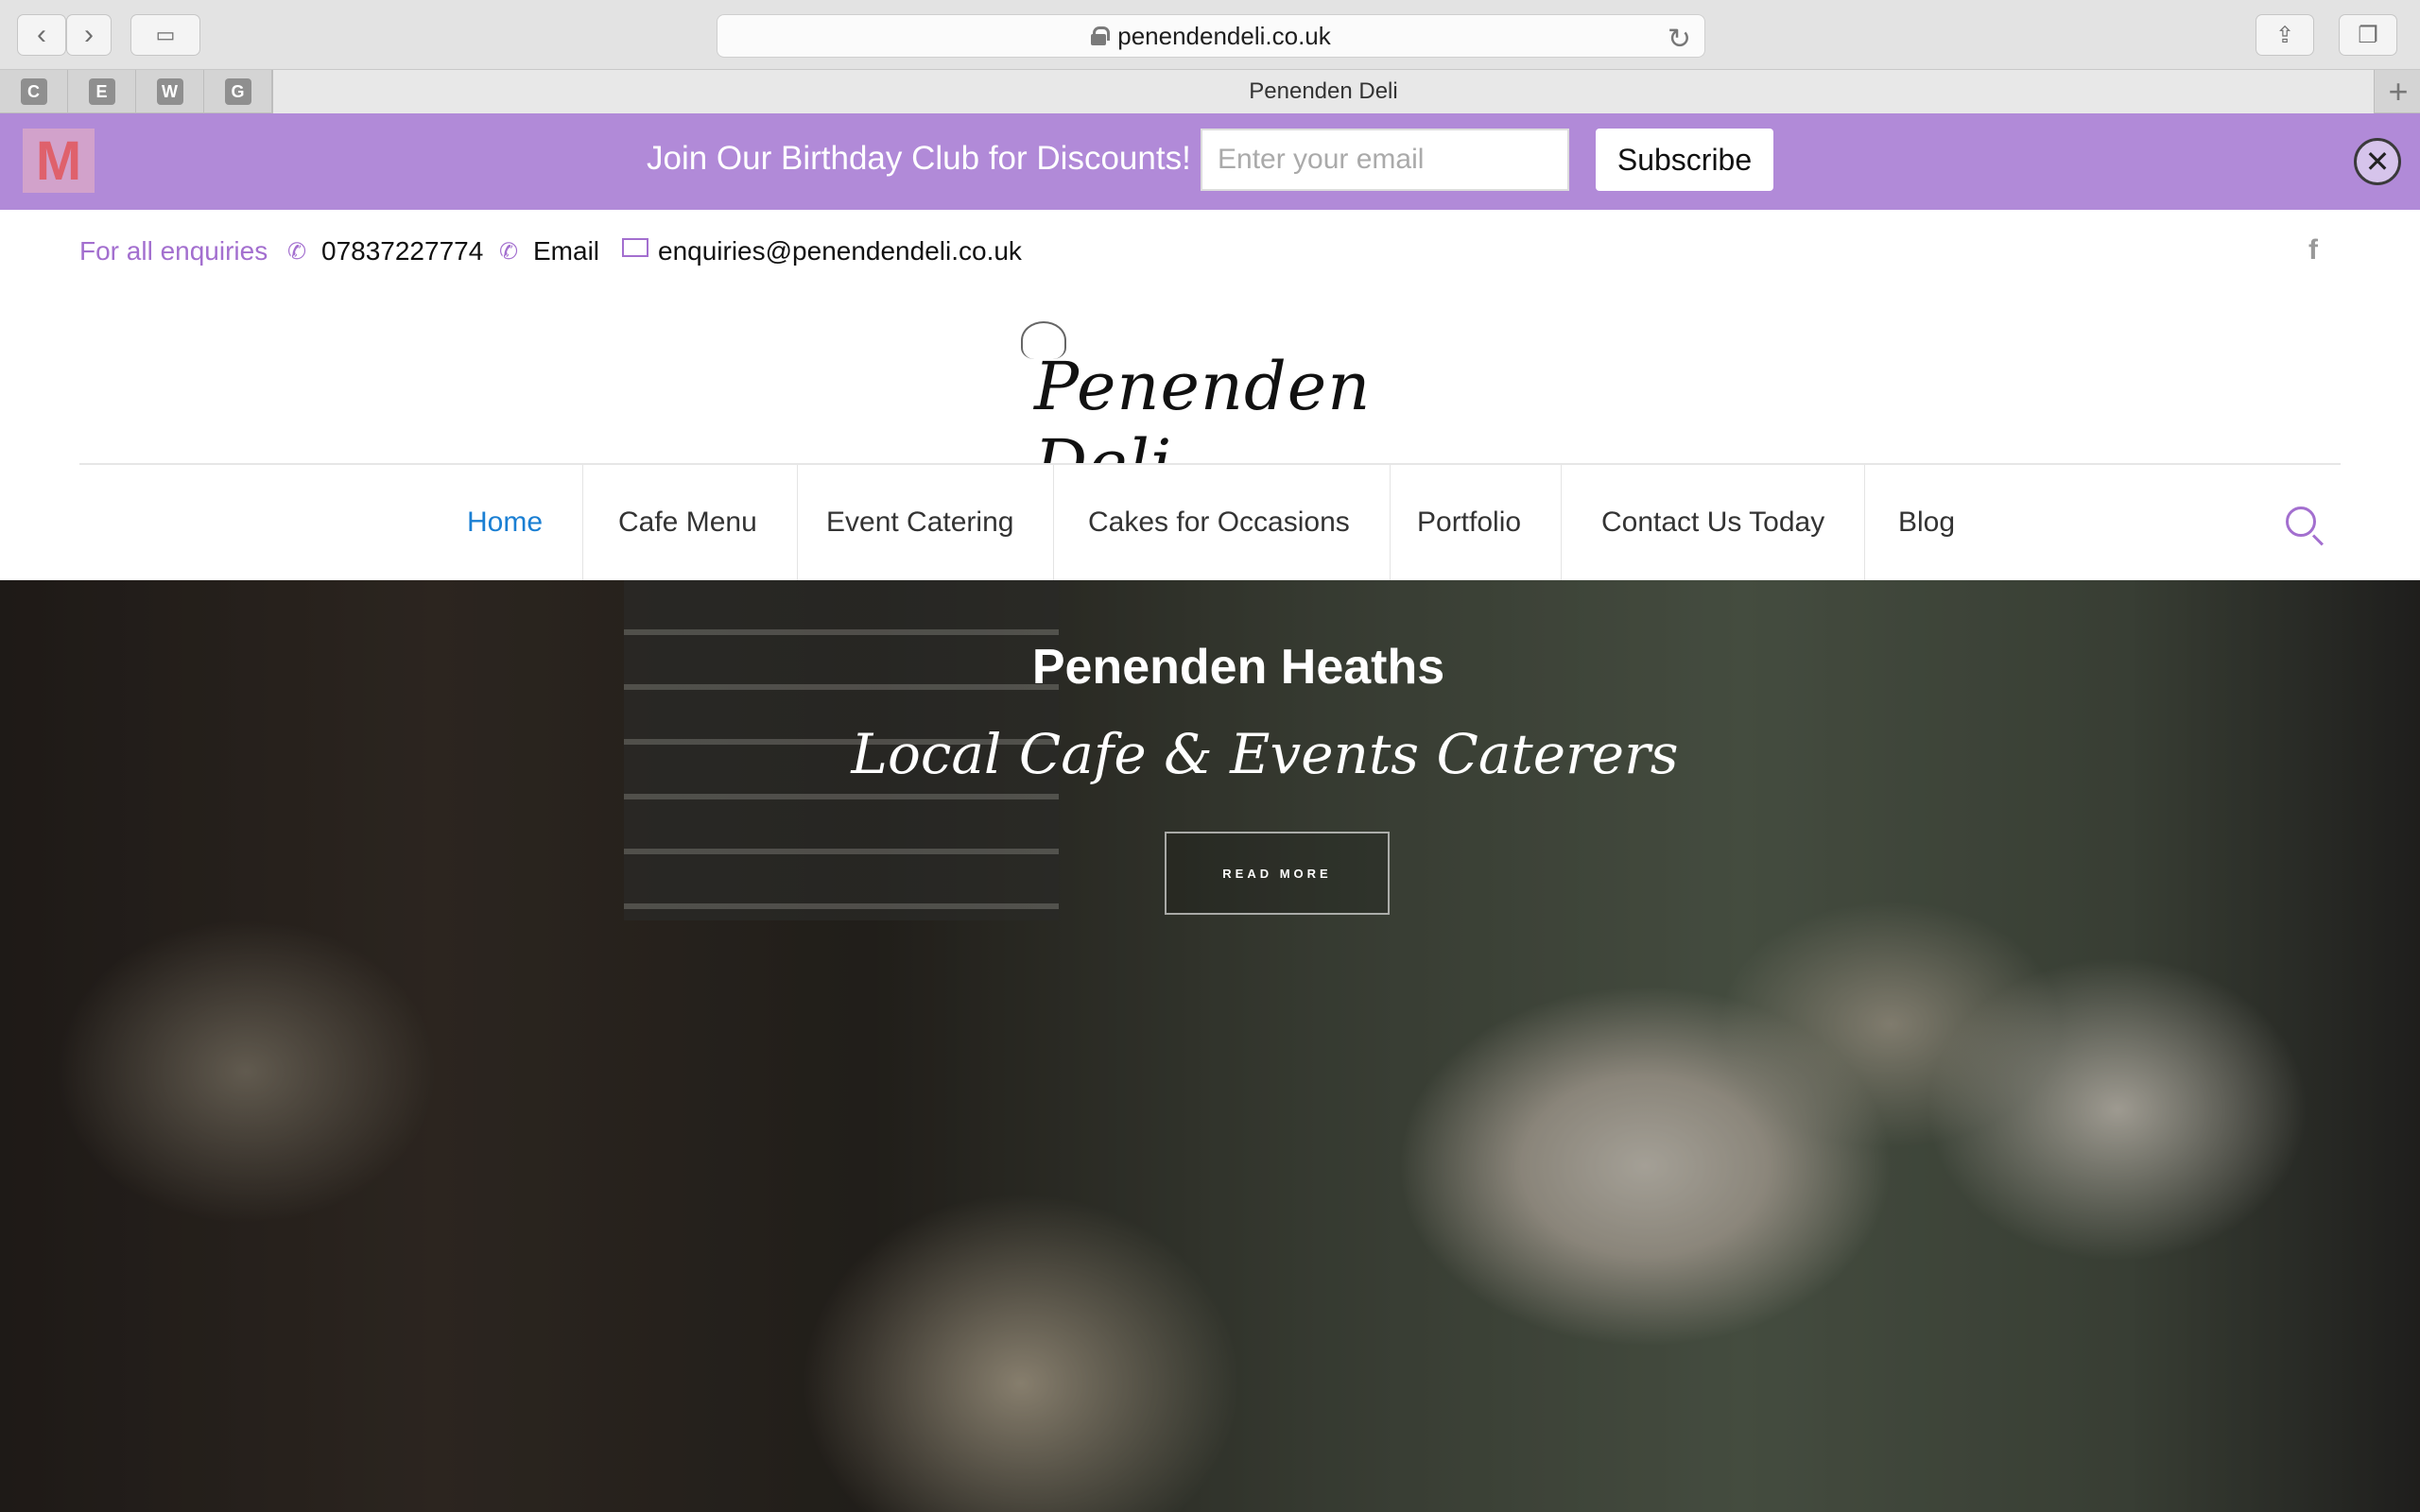 Image resolution: width=2420 pixels, height=1512 pixels. I want to click on nav-portfolio: Portfolio, so click(1470, 522).